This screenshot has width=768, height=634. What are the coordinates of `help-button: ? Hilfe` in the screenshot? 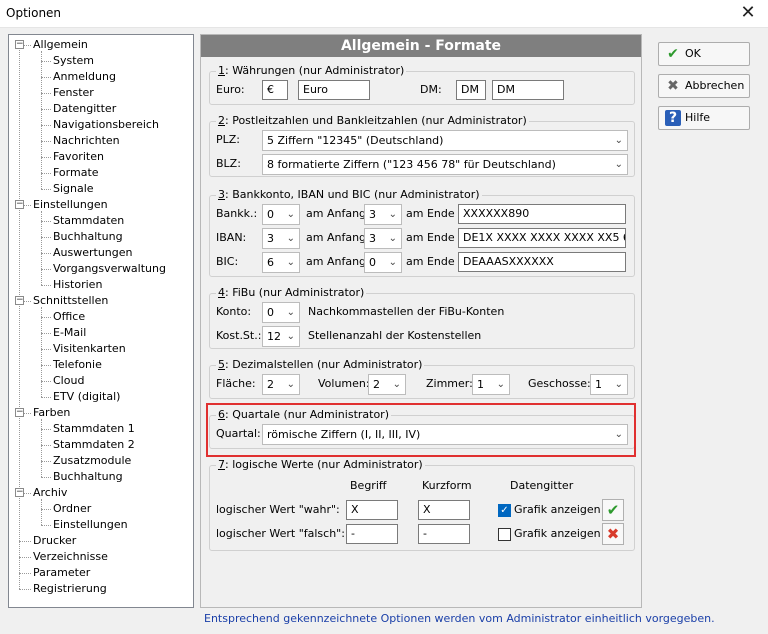 It's located at (704, 118).